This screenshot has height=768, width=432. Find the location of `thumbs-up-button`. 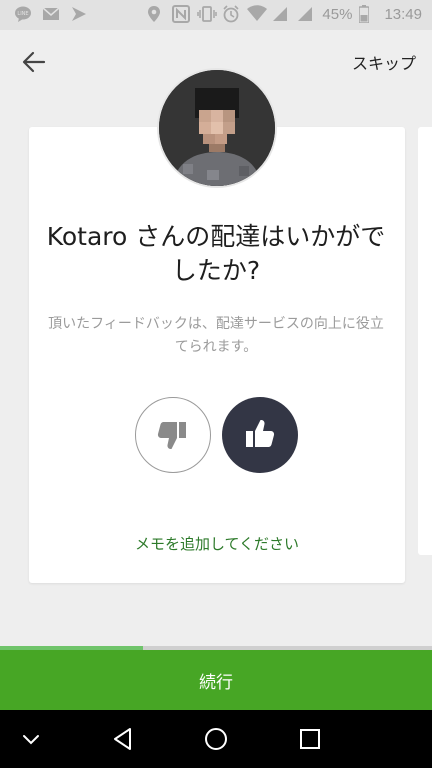

thumbs-up-button is located at coordinates (260, 435).